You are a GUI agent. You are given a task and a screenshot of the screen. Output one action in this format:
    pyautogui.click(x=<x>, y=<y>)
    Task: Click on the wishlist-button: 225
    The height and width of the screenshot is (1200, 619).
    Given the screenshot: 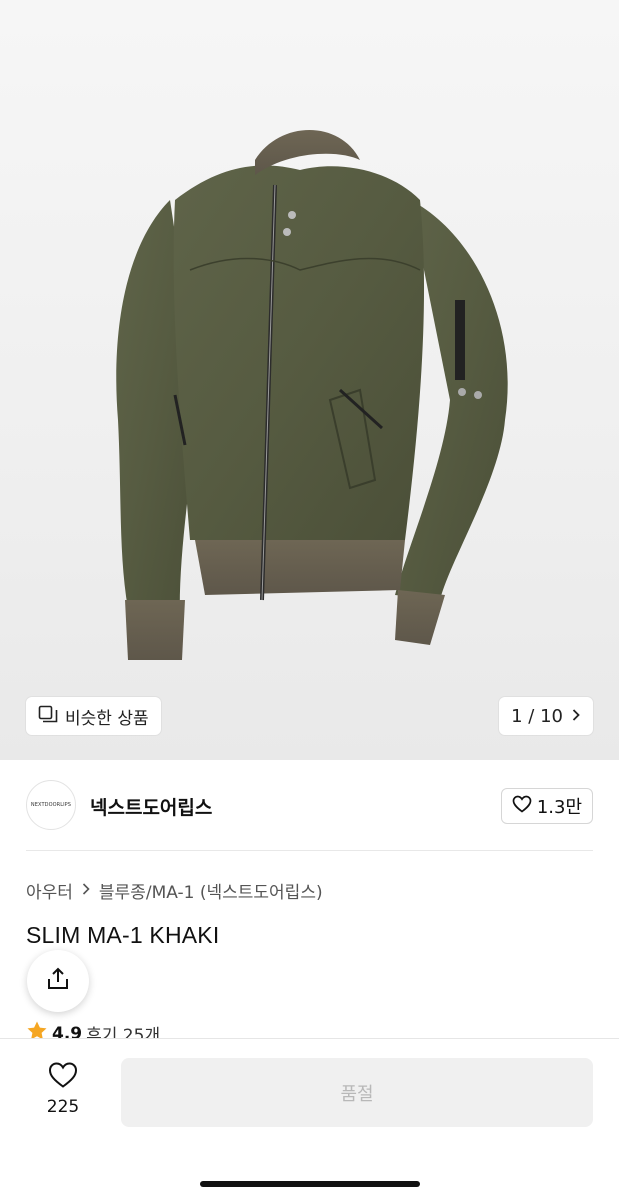 What is the action you would take?
    pyautogui.click(x=63, y=1089)
    